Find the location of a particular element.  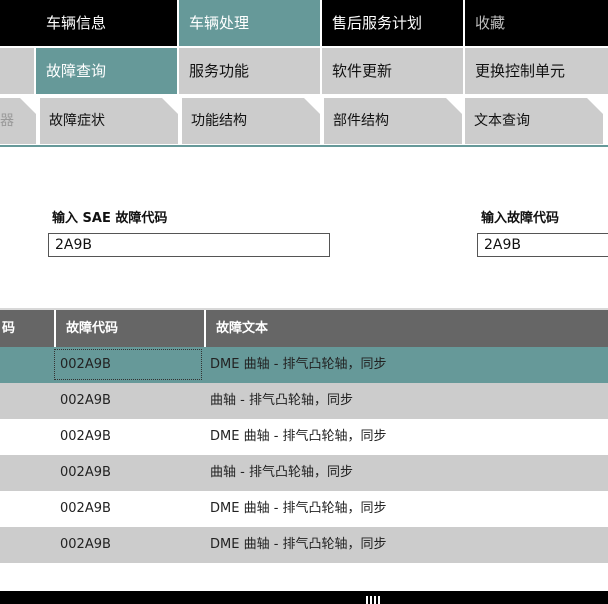

table-header: 码 故障代码 故障文本 is located at coordinates (304, 328).